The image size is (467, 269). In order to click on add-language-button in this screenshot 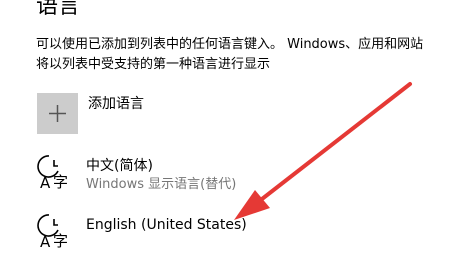, I will do `click(57, 113)`.